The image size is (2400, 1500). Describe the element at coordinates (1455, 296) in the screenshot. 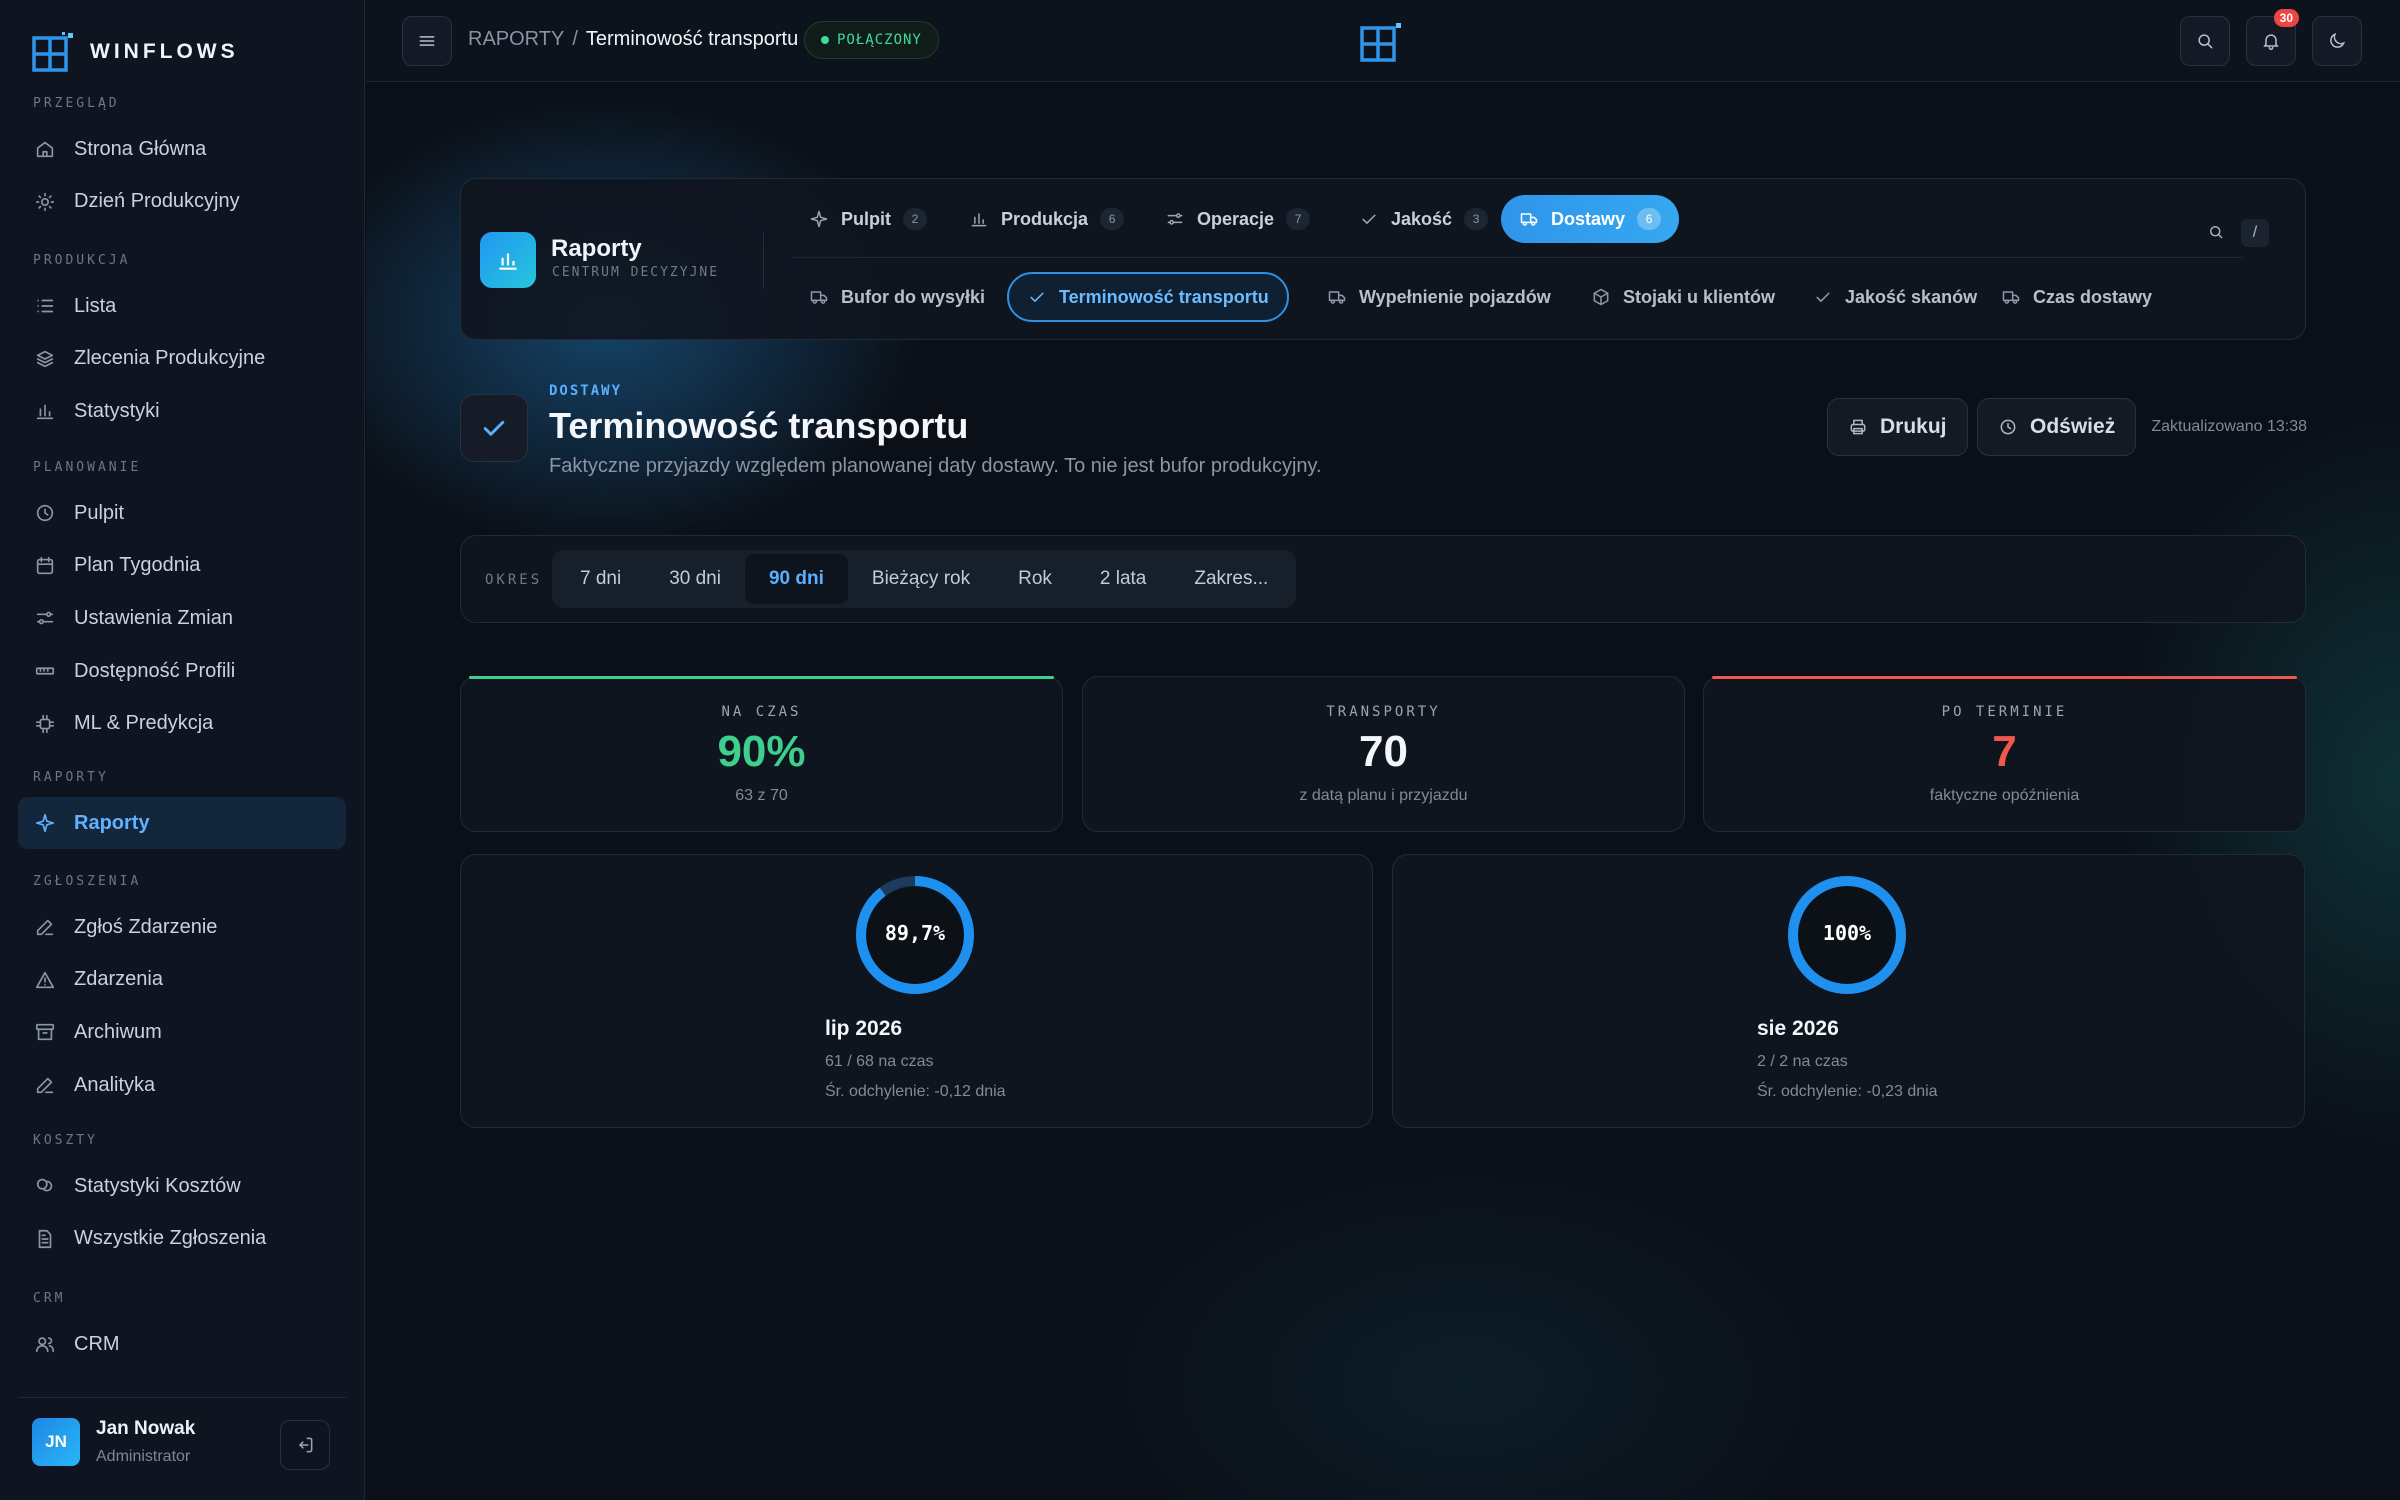

I see `subtab-label: Wypełnienie pojazdów` at that location.